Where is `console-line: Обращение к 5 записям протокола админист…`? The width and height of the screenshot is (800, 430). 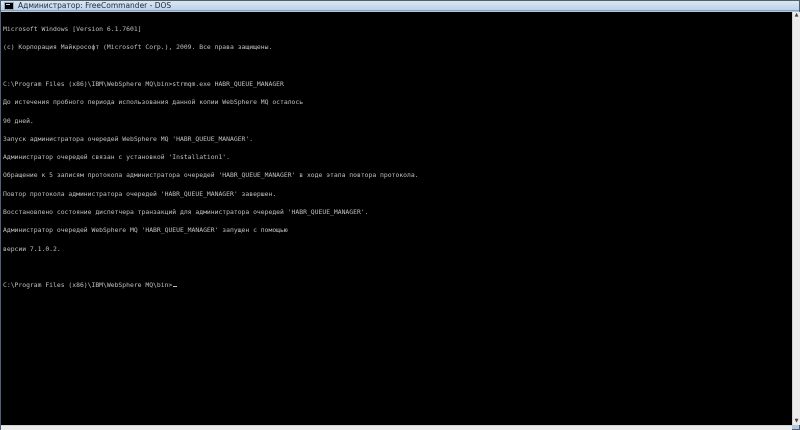
console-line: Обращение к 5 записям протокола админист… is located at coordinates (211, 175).